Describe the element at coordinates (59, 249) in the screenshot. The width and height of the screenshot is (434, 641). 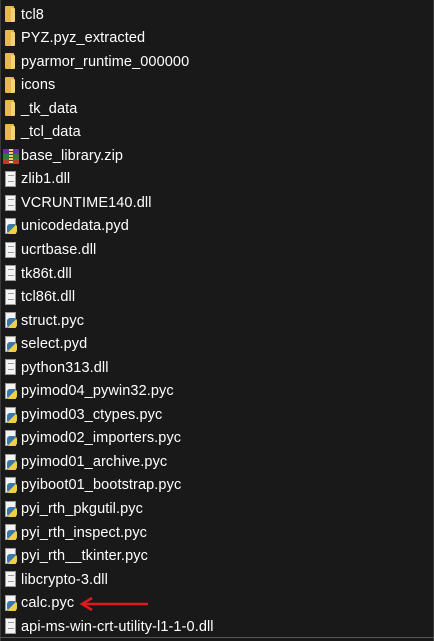
I see `file-name: ucrtbase.dll` at that location.